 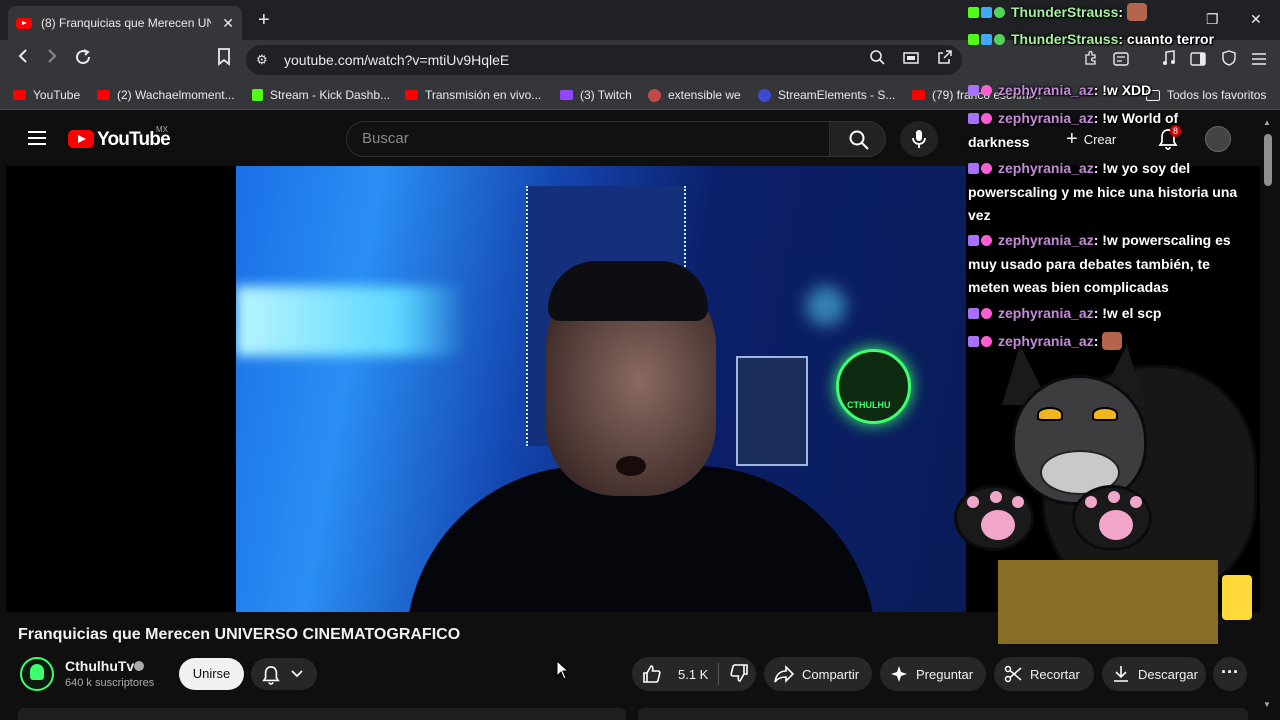 I want to click on description-box, so click(x=322, y=714).